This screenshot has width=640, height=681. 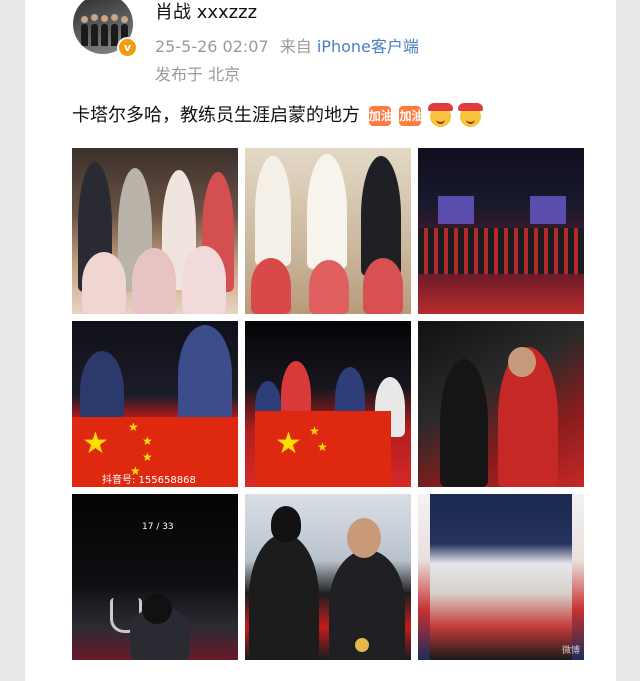 I want to click on weibo-watermark: 微博, so click(x=570, y=651).